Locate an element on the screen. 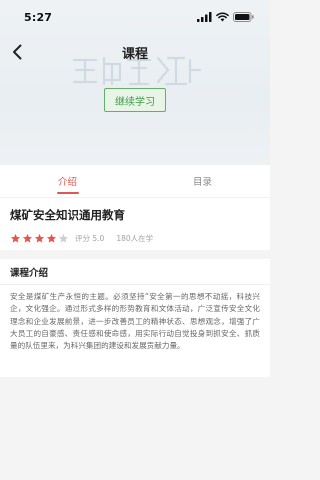  signal-icon is located at coordinates (204, 17).